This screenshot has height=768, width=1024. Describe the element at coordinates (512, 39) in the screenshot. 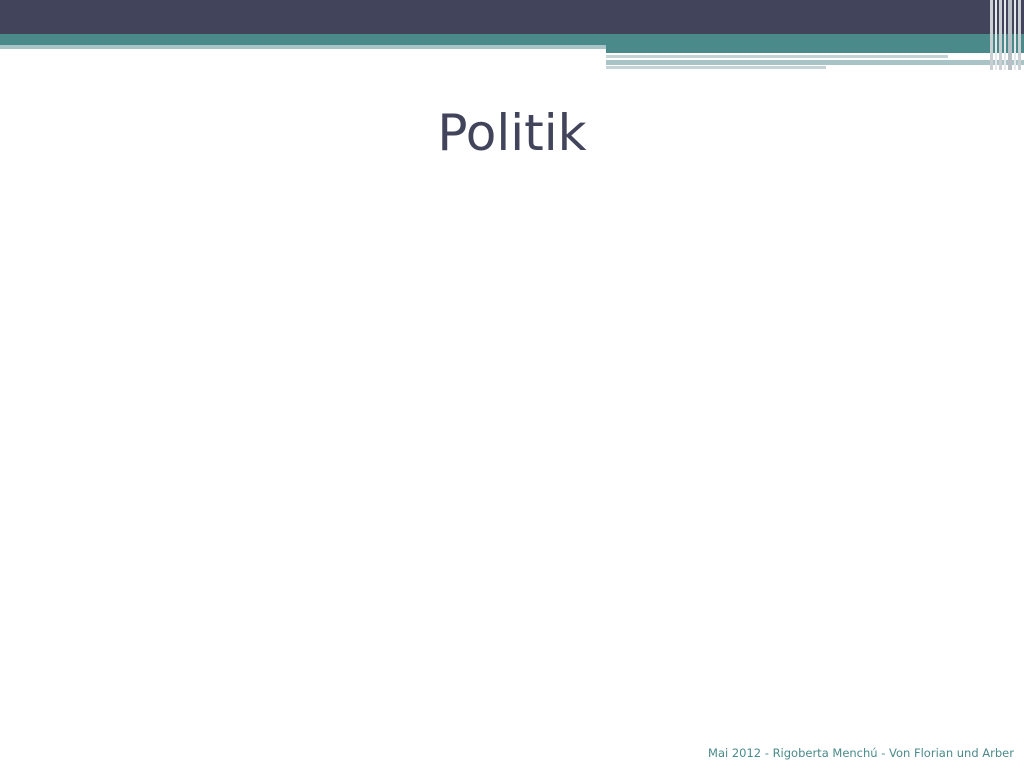

I see `header-teal-bar` at that location.